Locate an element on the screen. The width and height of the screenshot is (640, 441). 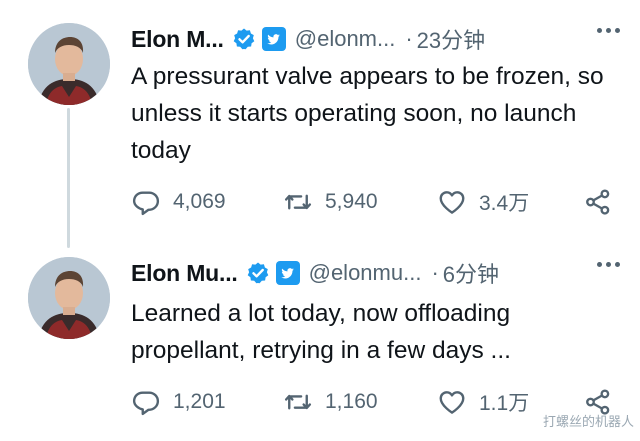
like-button: 1.1万 is located at coordinates (483, 402).